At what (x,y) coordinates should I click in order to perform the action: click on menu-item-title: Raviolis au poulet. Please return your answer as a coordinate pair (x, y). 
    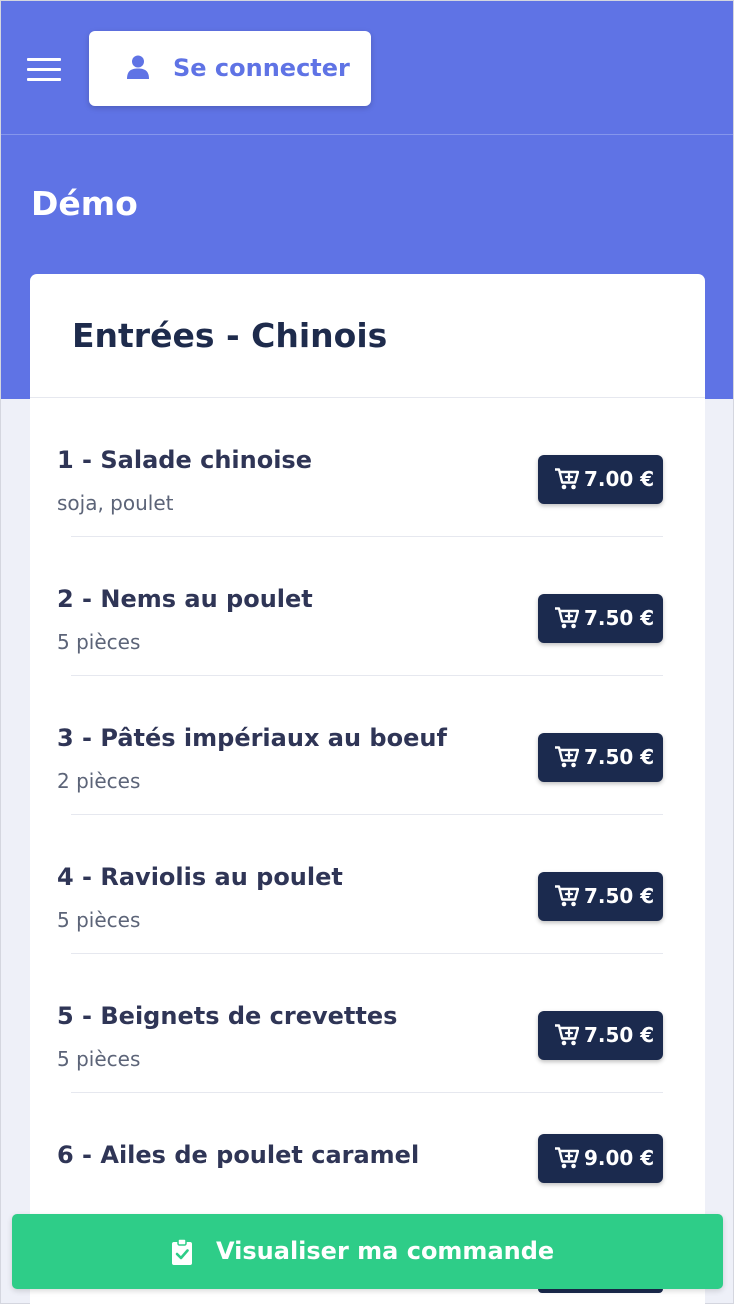
    Looking at the image, I should click on (221, 877).